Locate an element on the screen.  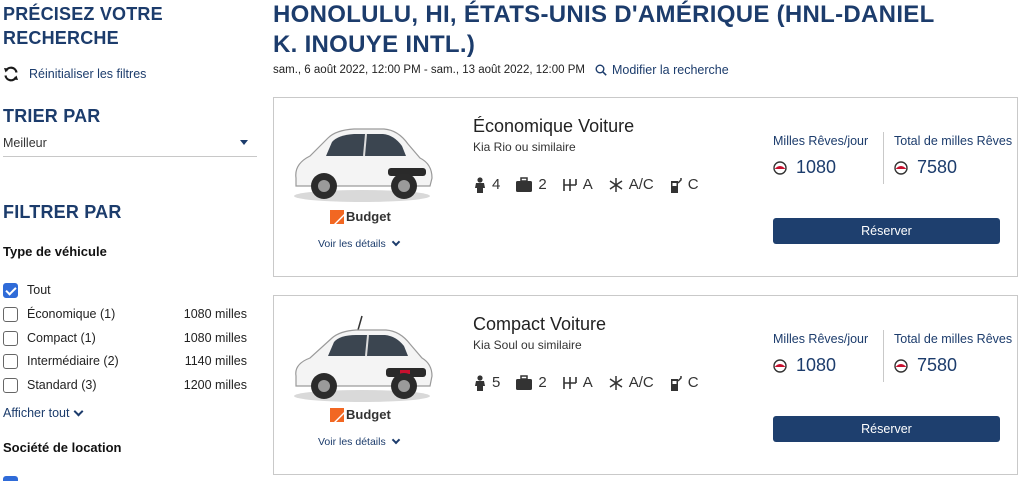
filter-option-miles: 1140 milles is located at coordinates (215, 361).